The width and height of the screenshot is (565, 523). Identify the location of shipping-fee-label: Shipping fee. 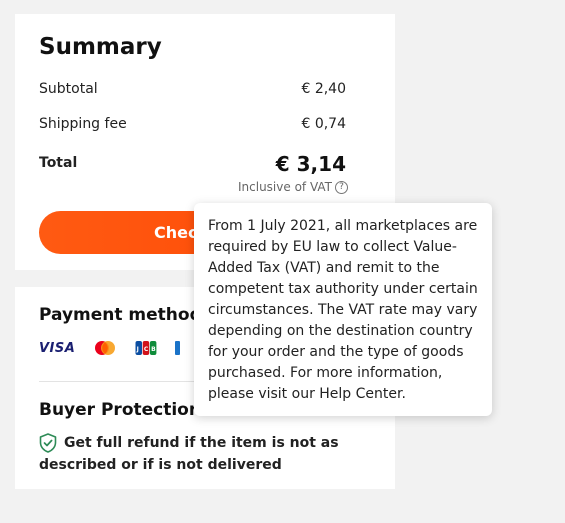
(83, 124).